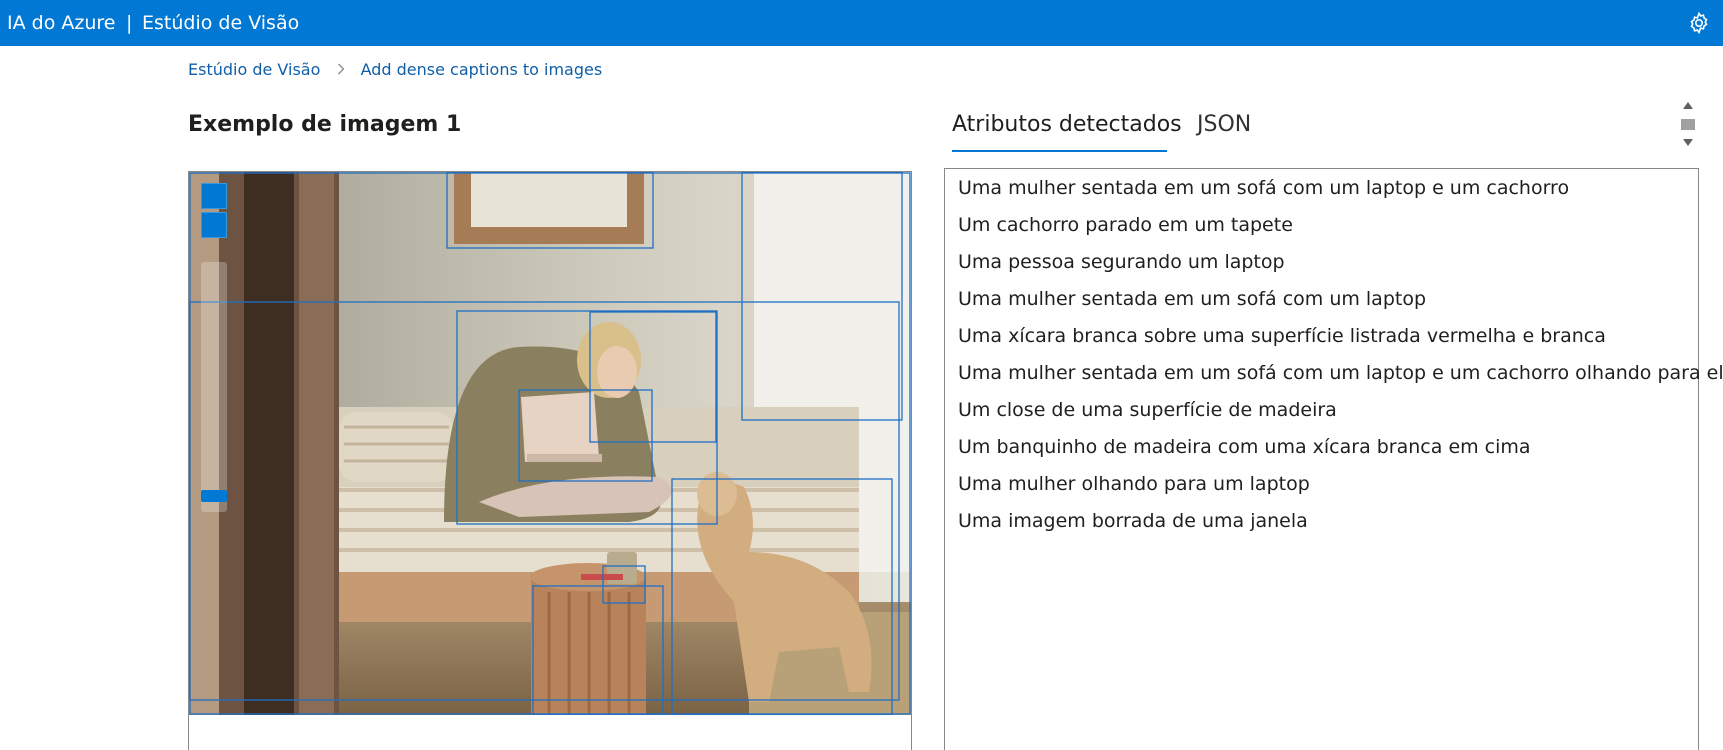  I want to click on product-name: Estúdio de Visão, so click(220, 23).